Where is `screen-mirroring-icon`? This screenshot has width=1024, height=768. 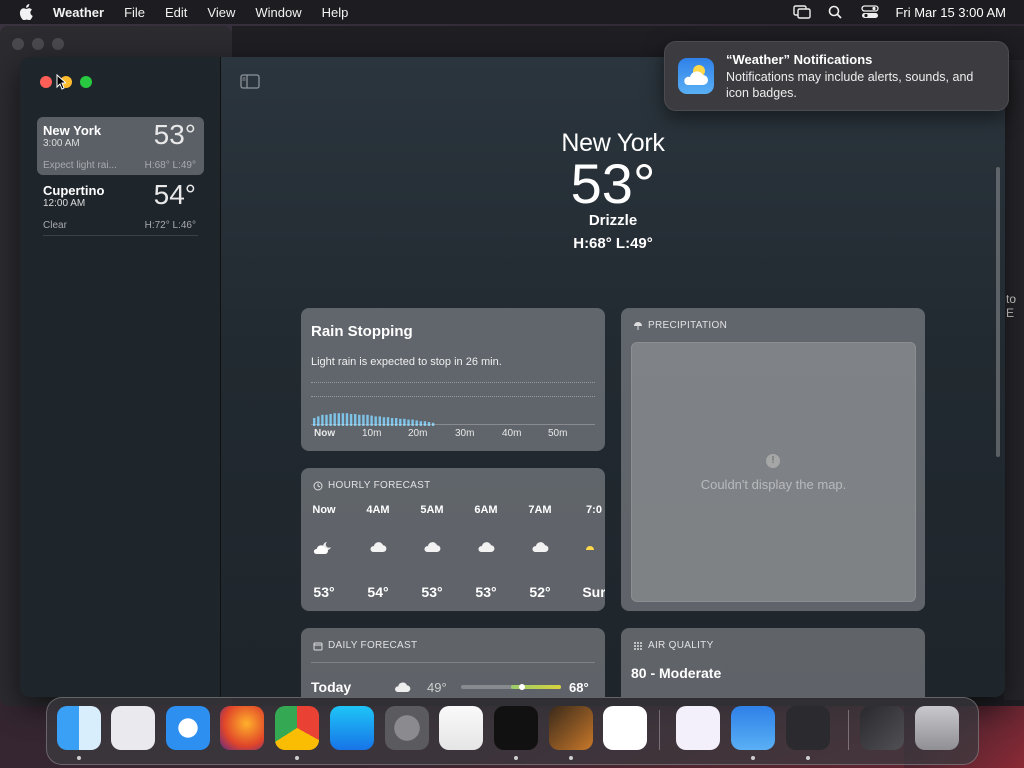
screen-mirroring-icon is located at coordinates (802, 12).